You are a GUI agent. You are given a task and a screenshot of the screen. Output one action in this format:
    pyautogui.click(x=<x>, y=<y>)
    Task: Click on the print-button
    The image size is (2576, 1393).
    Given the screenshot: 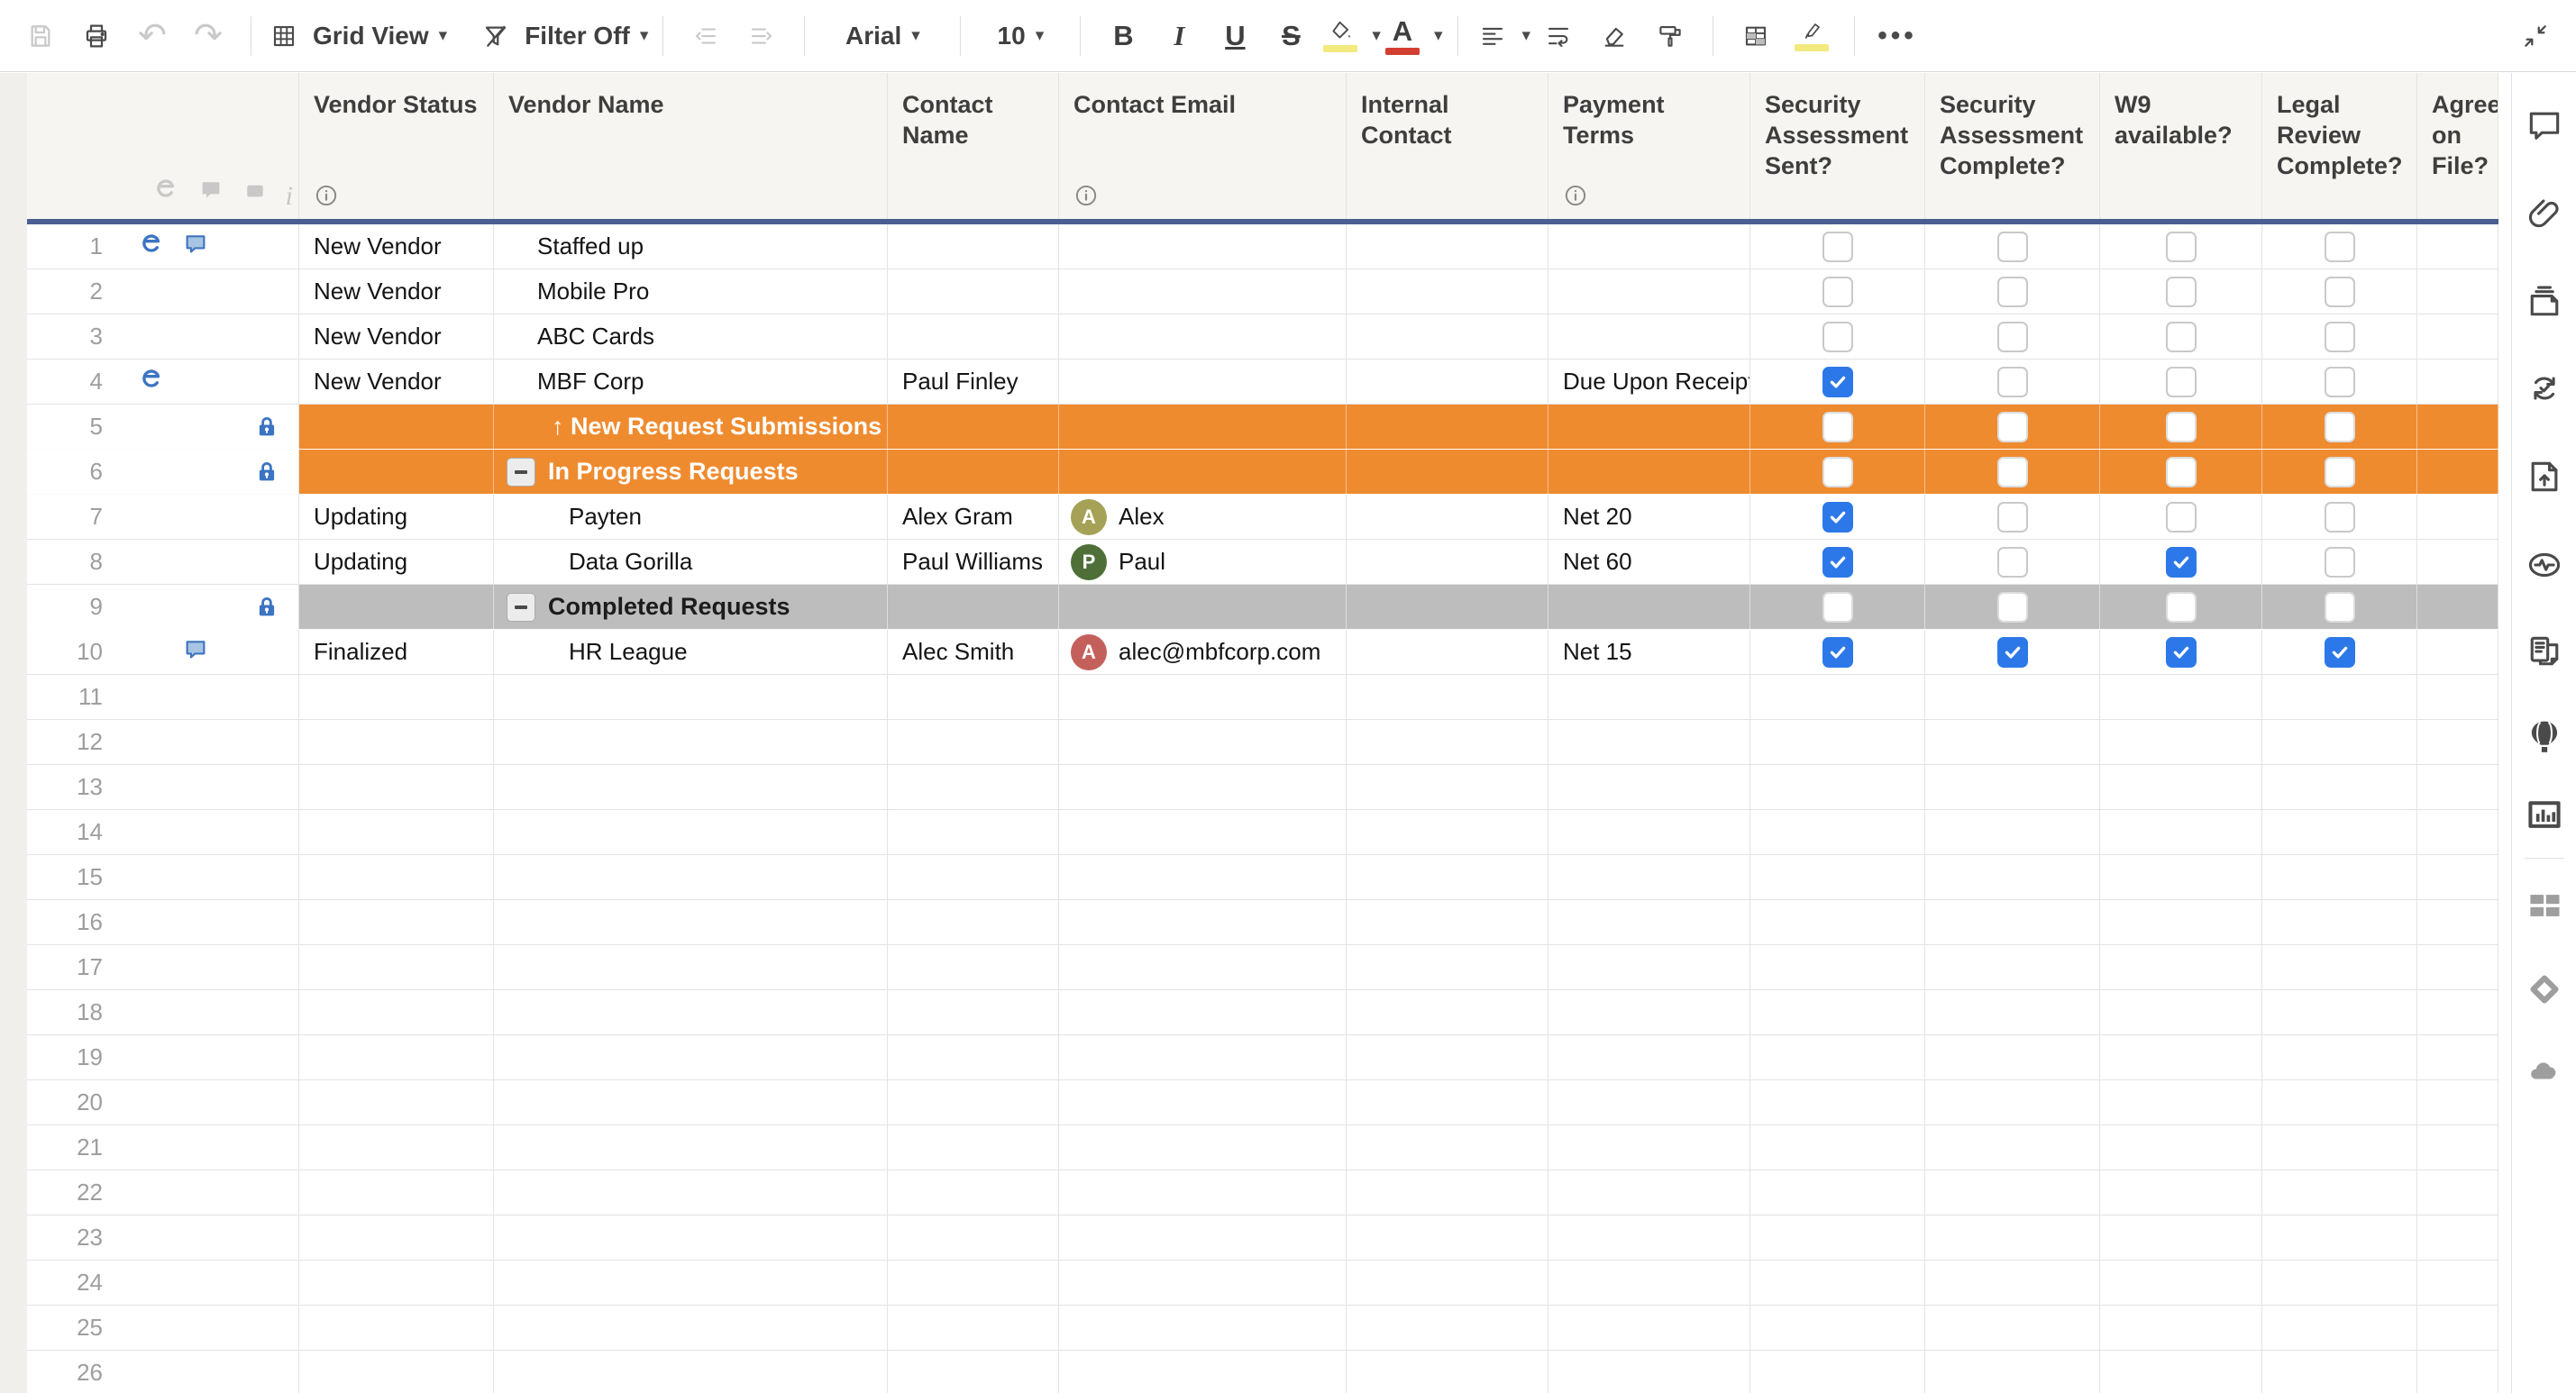 What is the action you would take?
    pyautogui.click(x=96, y=36)
    